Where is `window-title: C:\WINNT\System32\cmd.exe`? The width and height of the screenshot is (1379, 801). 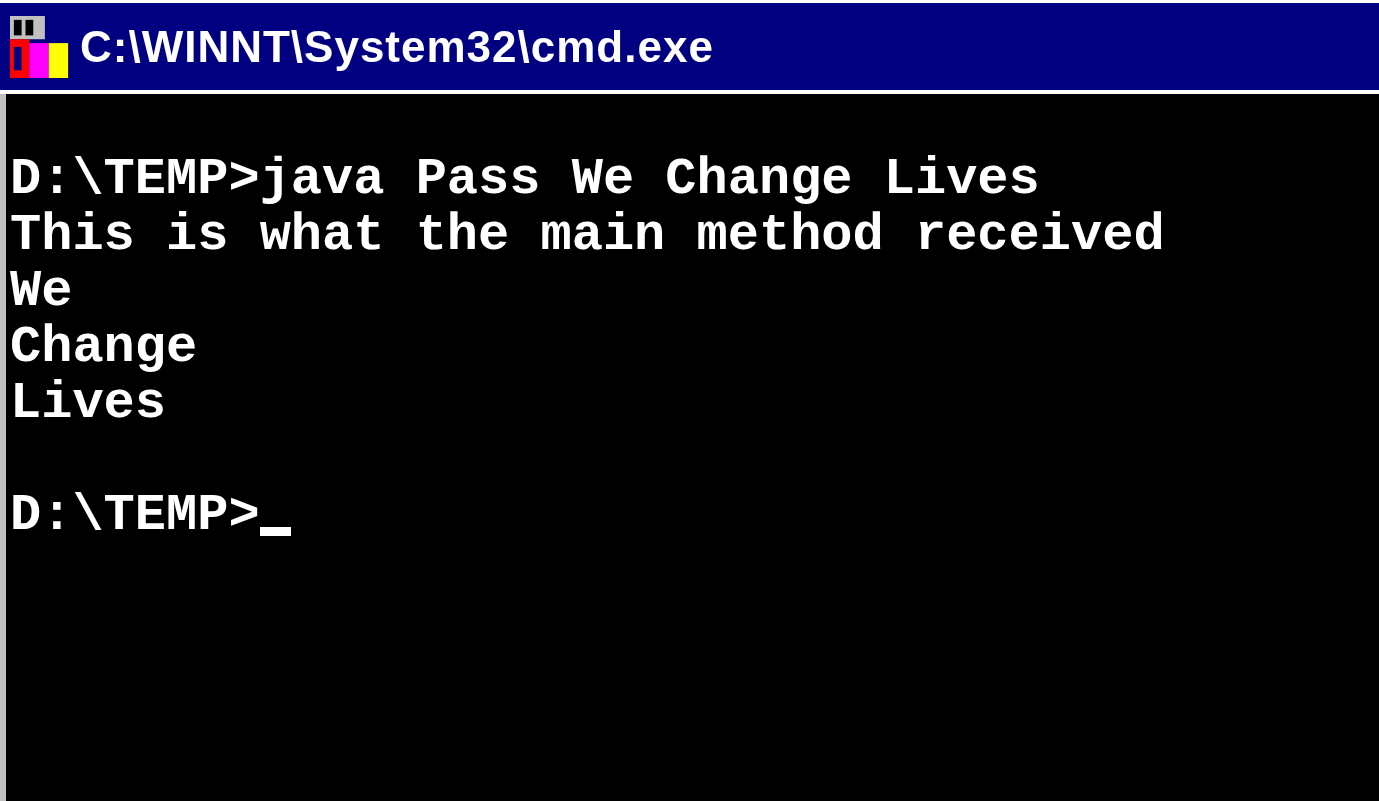 window-title: C:\WINNT\System32\cmd.exe is located at coordinates (397, 46).